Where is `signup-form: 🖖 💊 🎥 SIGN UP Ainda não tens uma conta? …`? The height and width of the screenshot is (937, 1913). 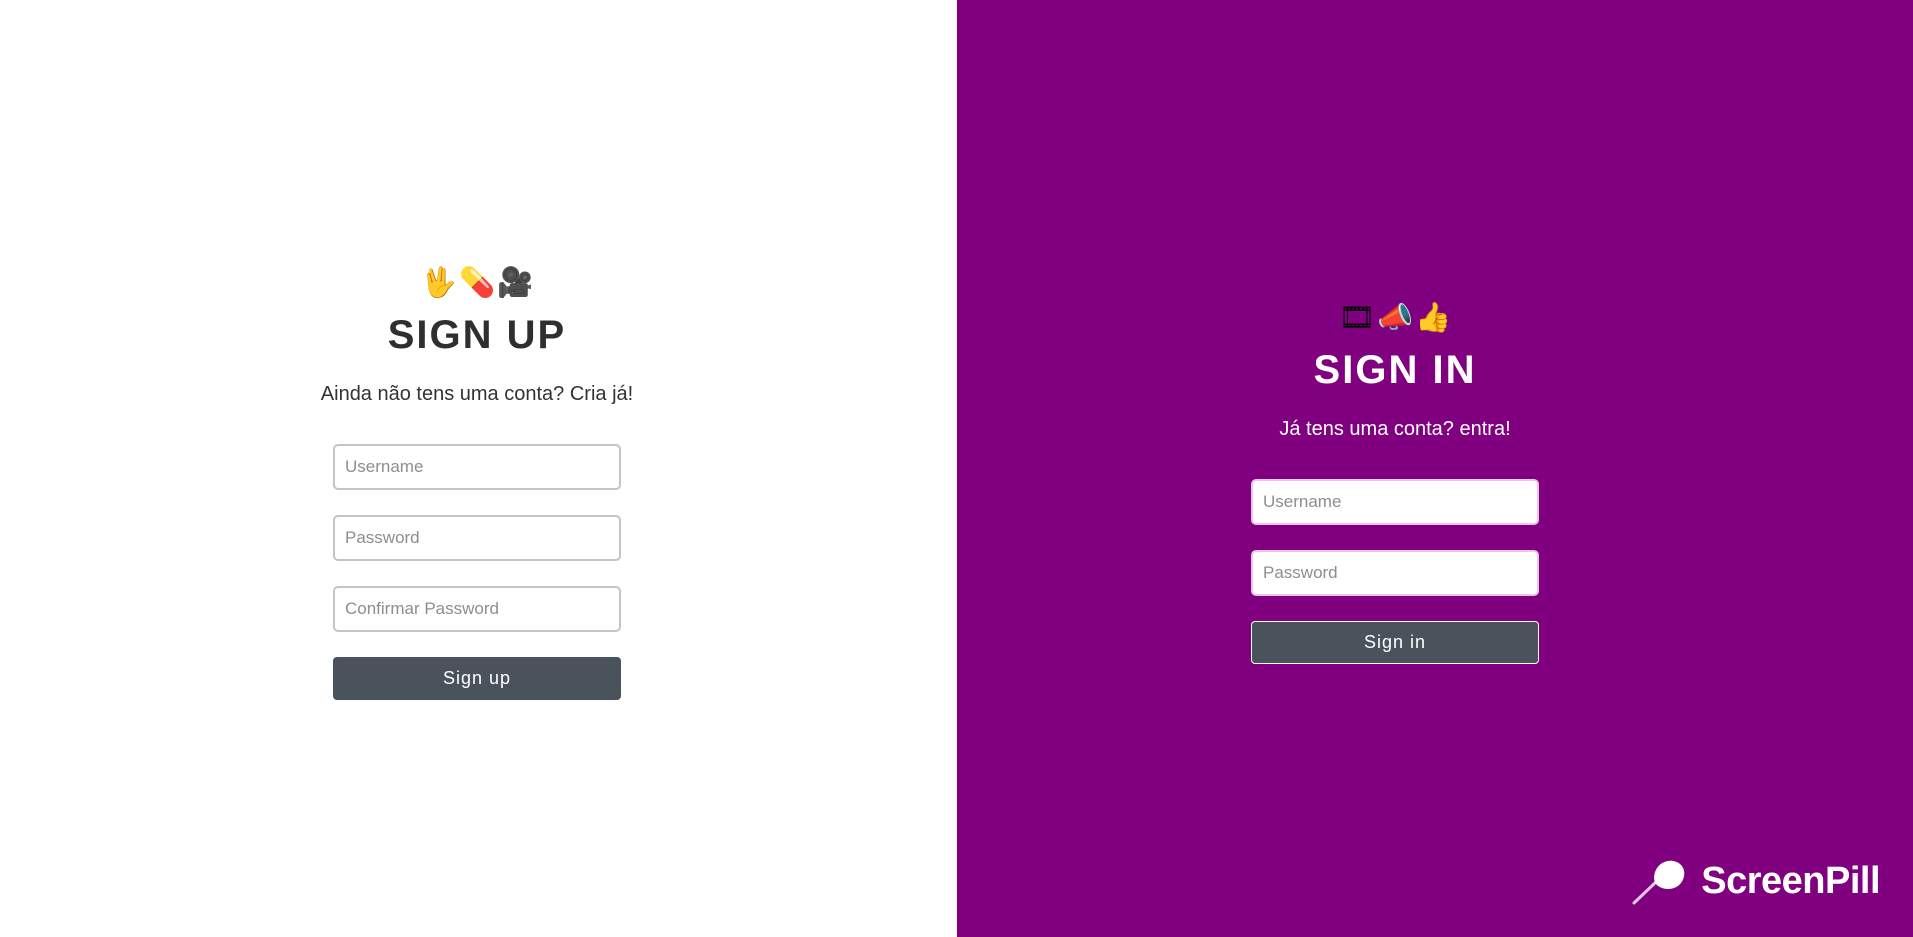 signup-form: 🖖 💊 🎥 SIGN UP Ainda não tens uma conta? … is located at coordinates (477, 481).